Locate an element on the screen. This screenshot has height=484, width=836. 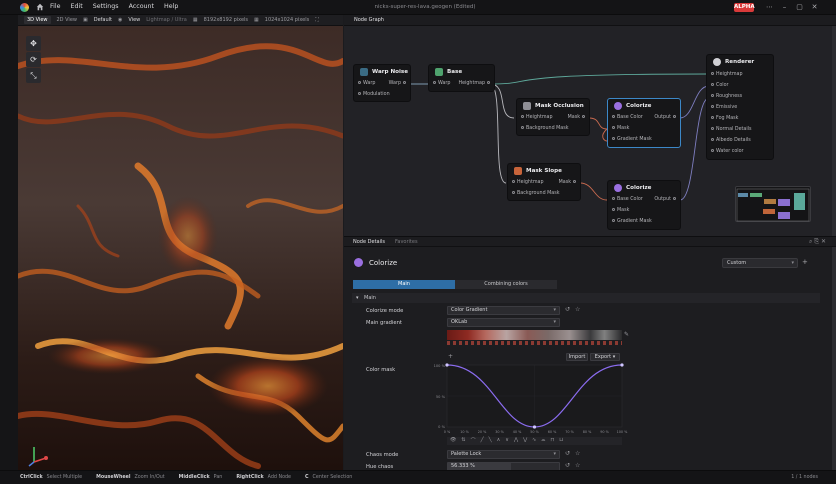
rotate-tool-icon: ⟳ is located at coordinates (33, 59).